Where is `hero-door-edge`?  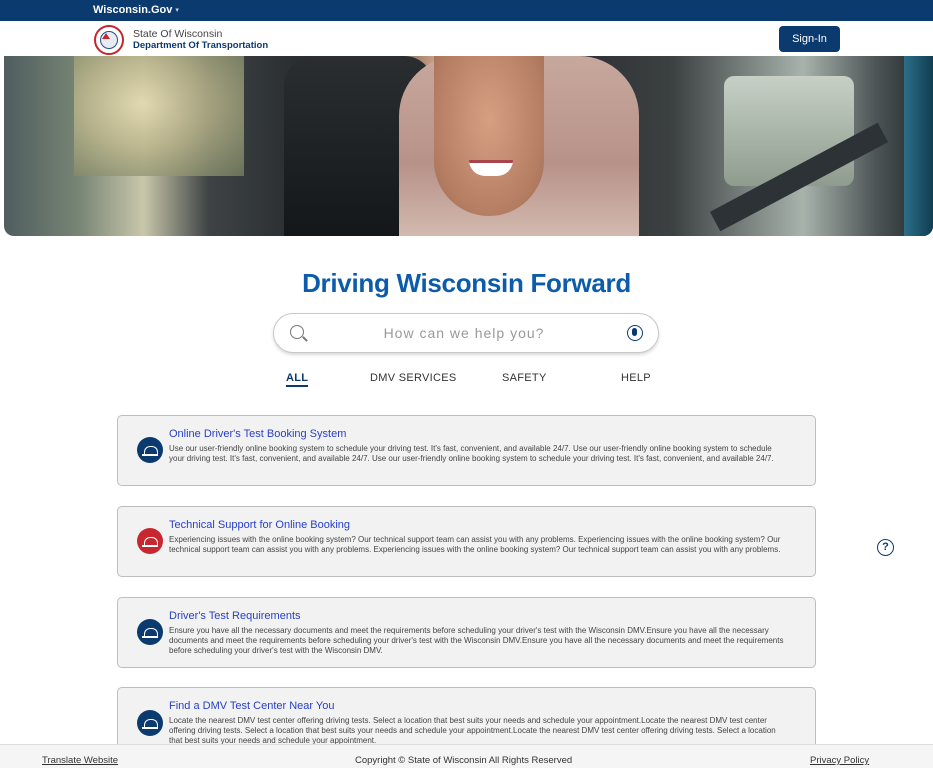 hero-door-edge is located at coordinates (918, 146).